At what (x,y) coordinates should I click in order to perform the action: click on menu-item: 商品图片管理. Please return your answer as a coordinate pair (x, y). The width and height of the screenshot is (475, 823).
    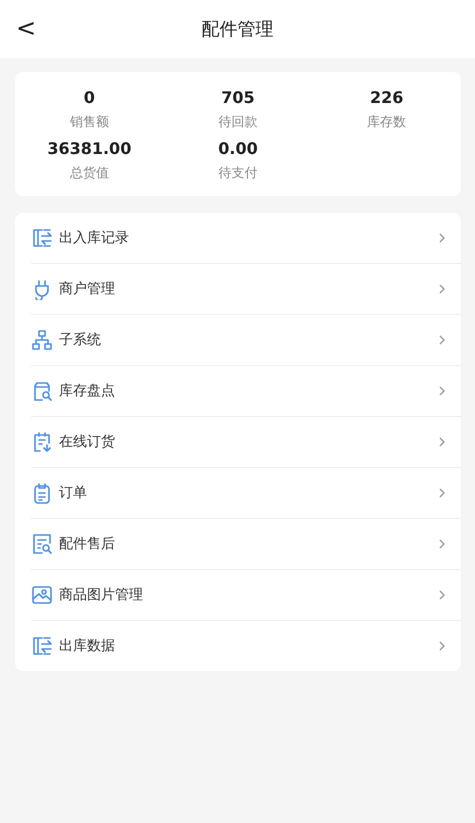
    Looking at the image, I should click on (246, 595).